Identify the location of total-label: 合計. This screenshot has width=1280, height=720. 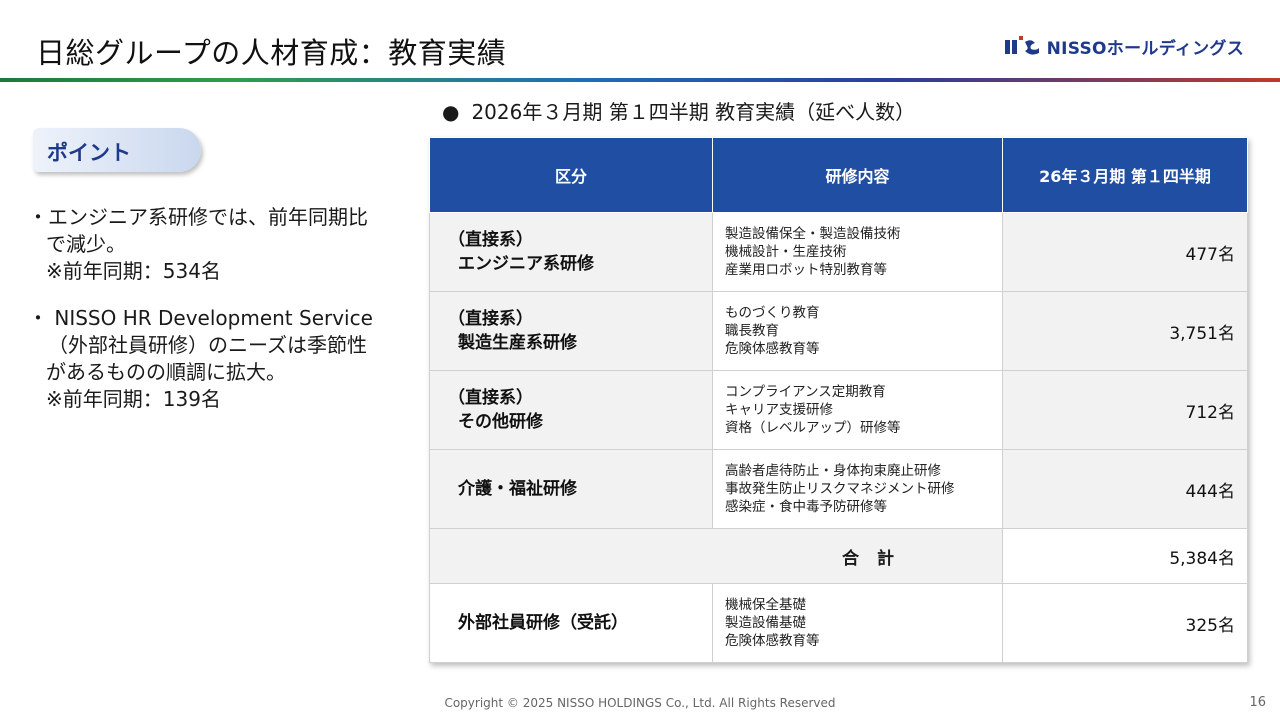
(716, 556).